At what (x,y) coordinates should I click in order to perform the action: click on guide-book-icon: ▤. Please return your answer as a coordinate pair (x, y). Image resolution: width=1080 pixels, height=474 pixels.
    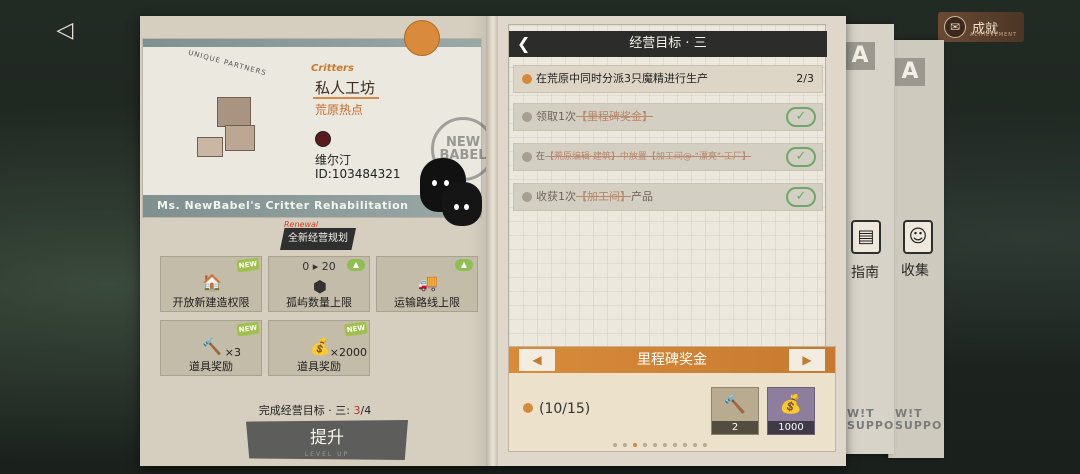
    Looking at the image, I should click on (866, 237).